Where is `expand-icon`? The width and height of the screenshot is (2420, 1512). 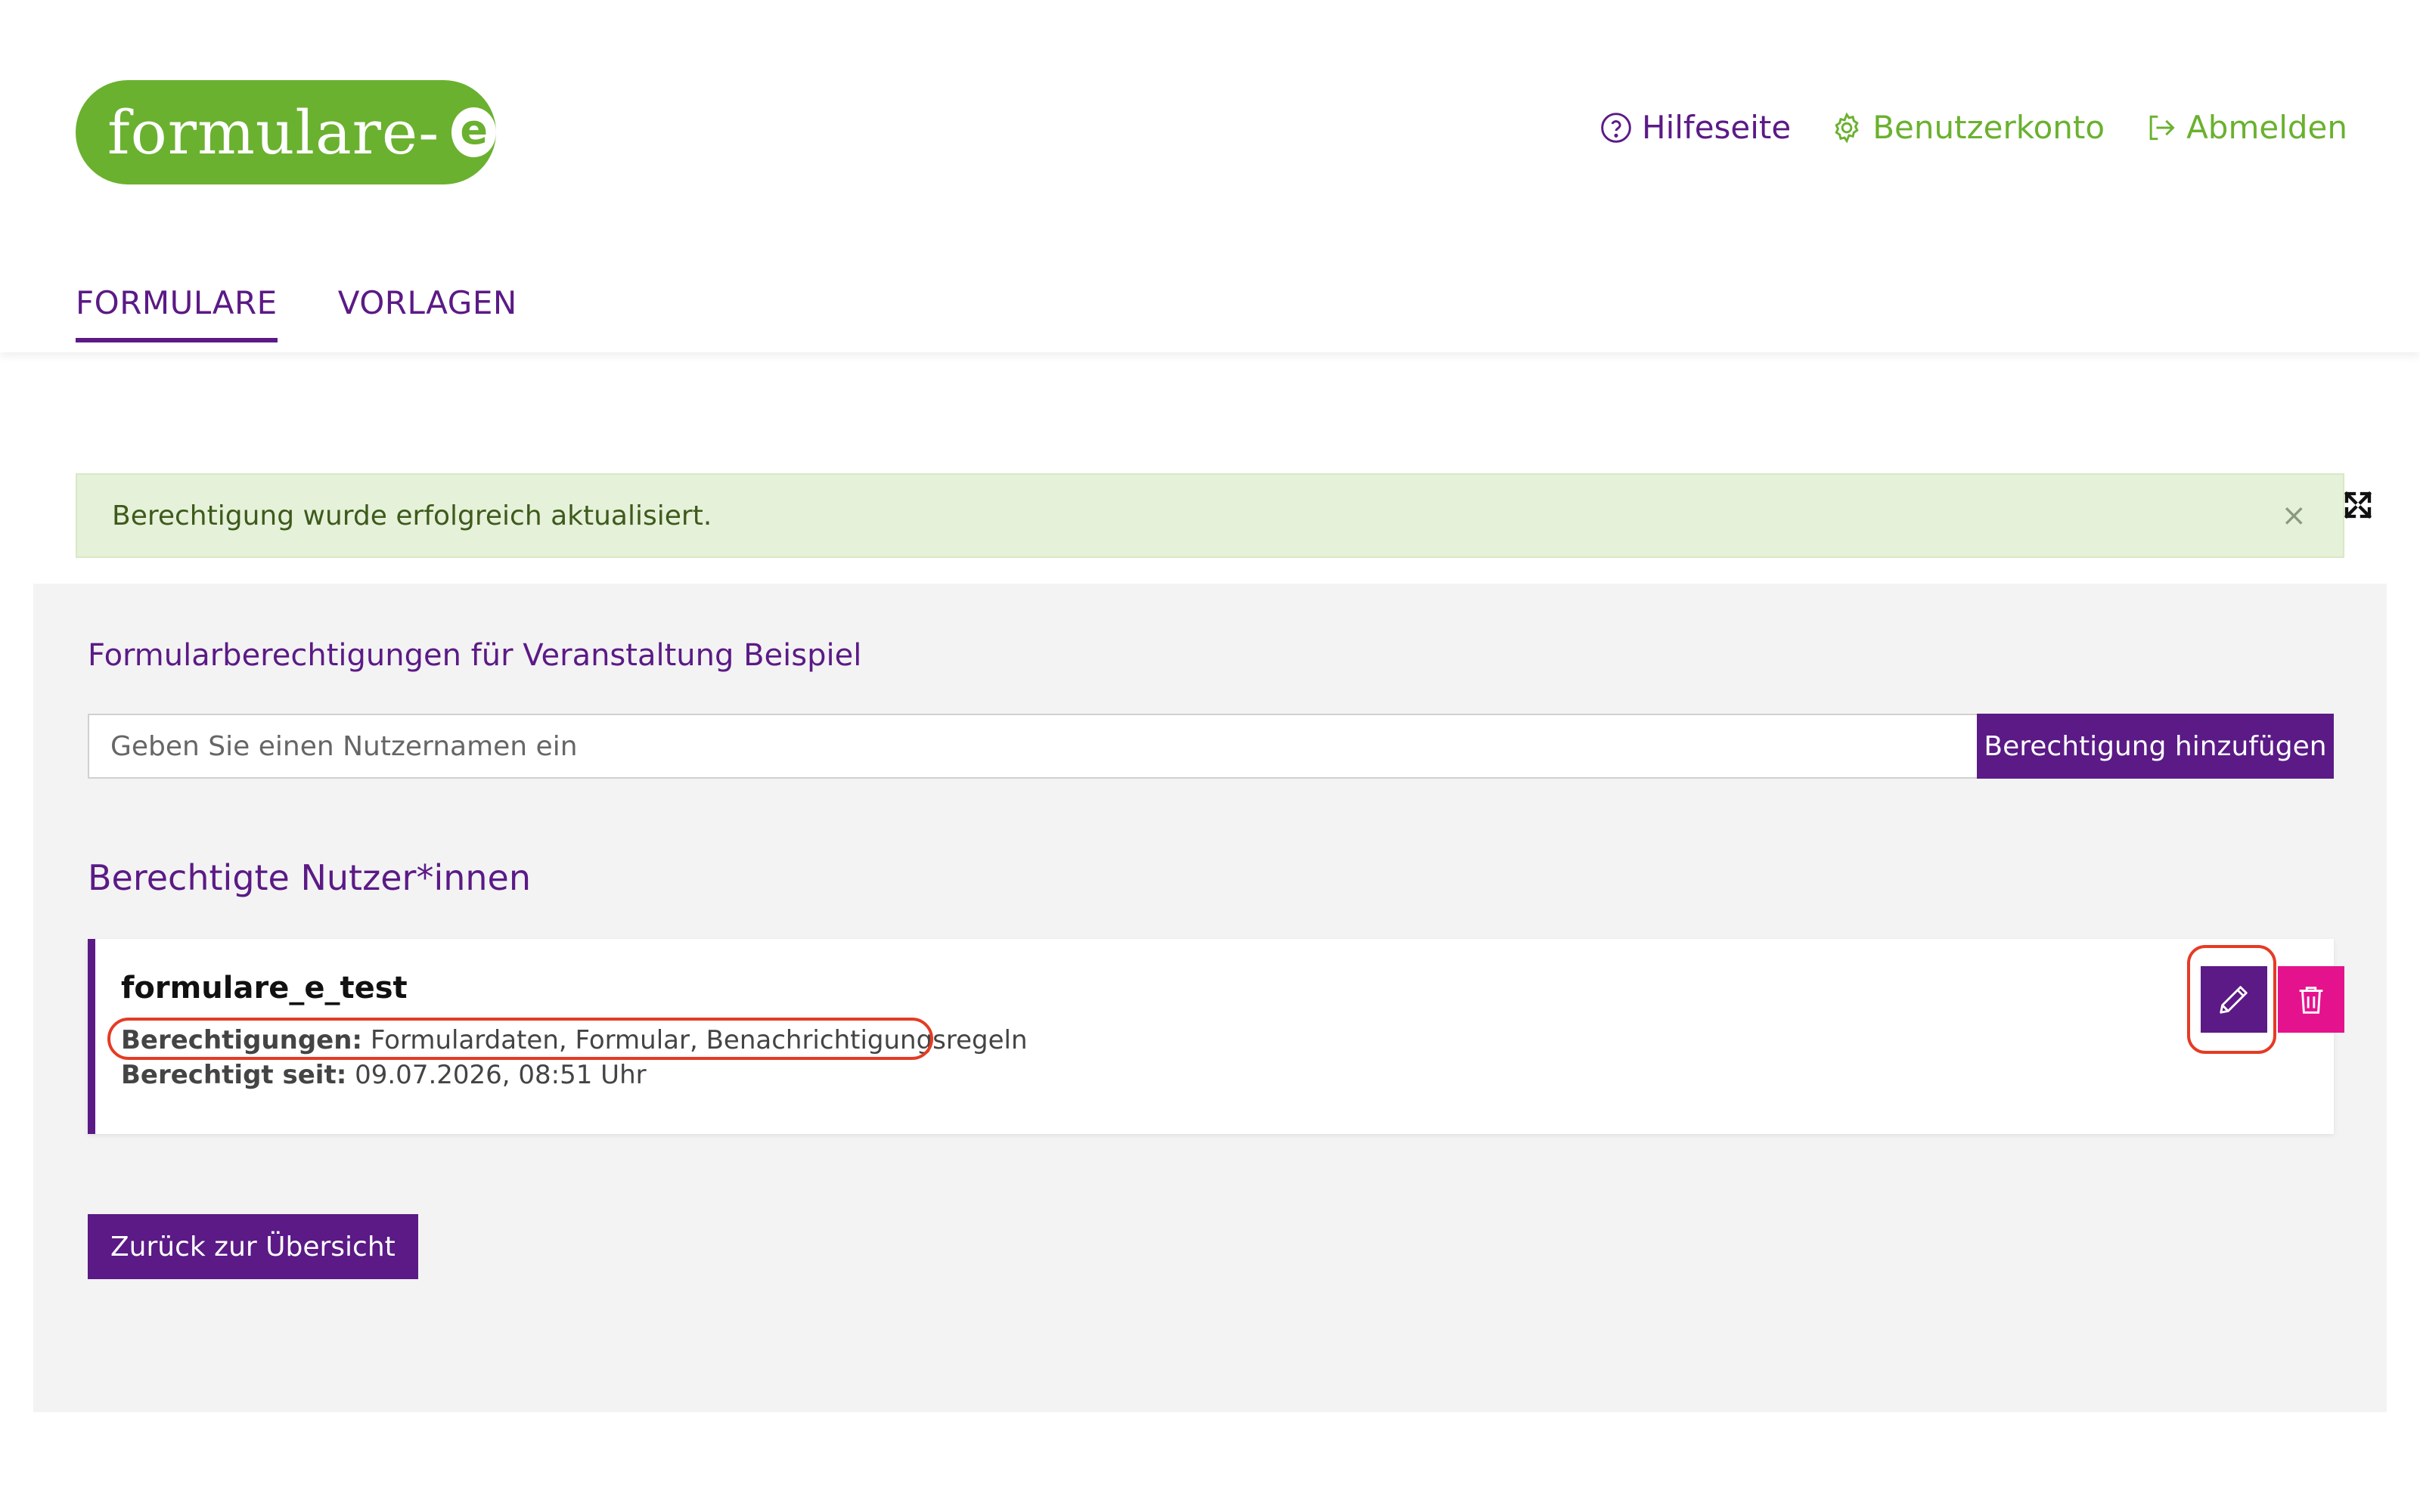
expand-icon is located at coordinates (2358, 505).